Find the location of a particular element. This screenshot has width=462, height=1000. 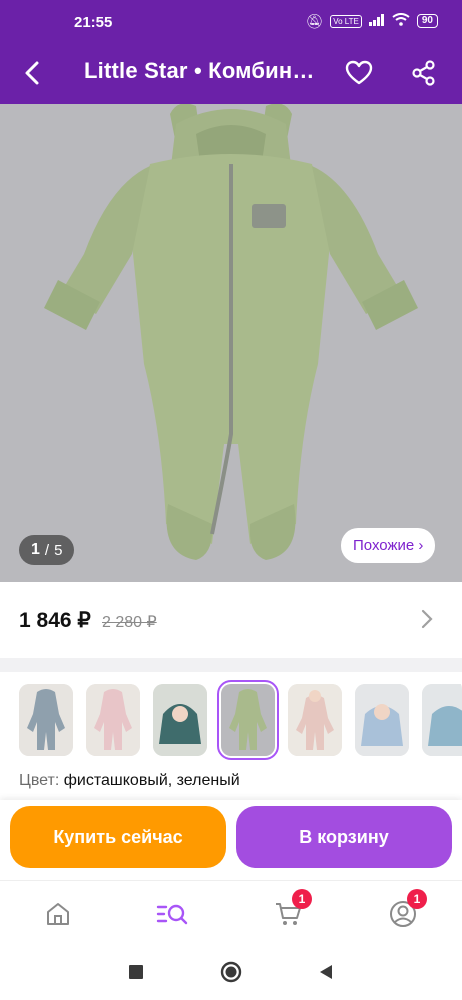

circle-home-icon is located at coordinates (231, 972).